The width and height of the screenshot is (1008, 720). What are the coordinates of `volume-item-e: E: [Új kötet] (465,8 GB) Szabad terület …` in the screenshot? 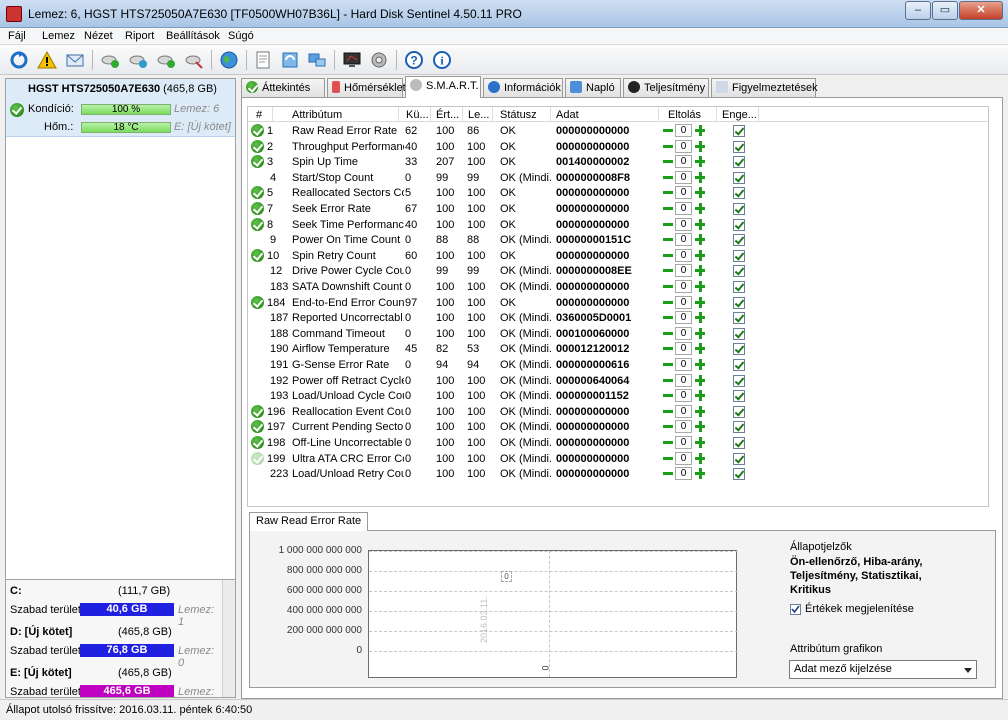 It's located at (114, 680).